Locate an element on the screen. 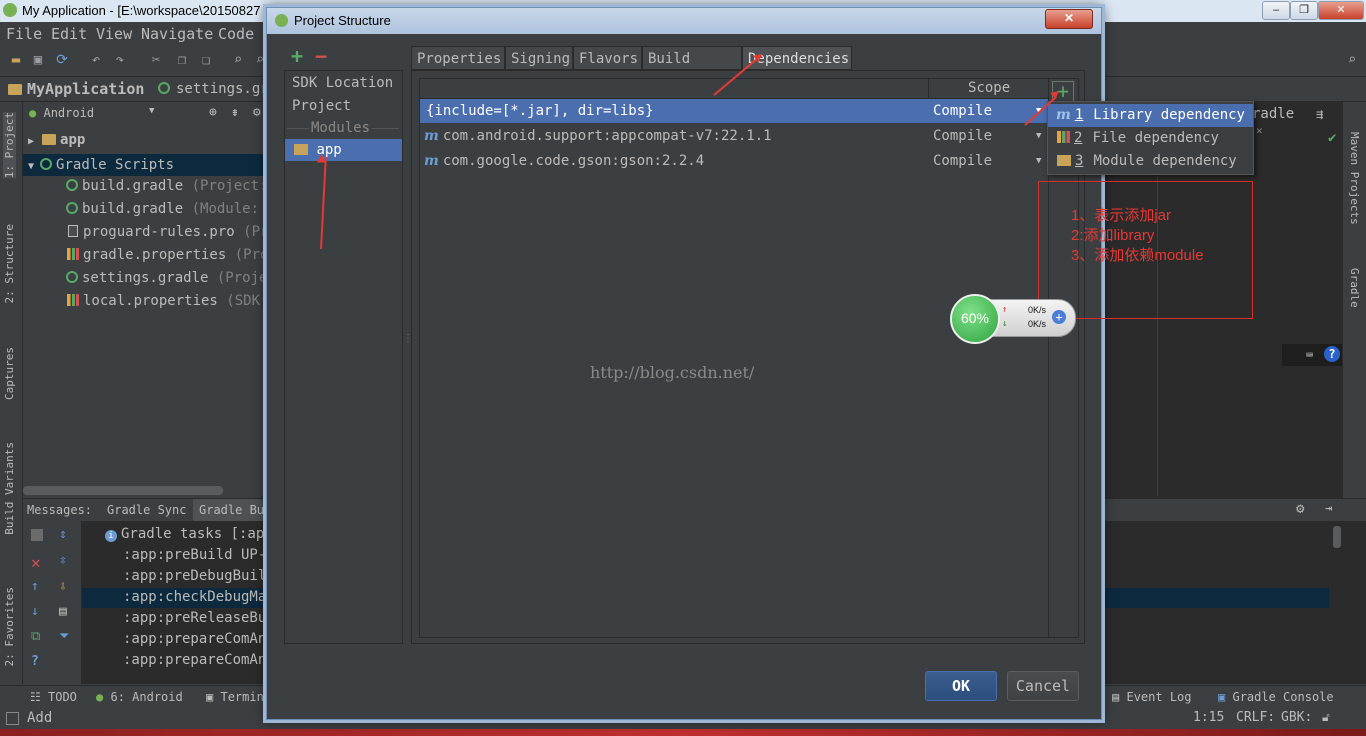  maven-projects-tool-tab: Maven Projects is located at coordinates (1354, 178).